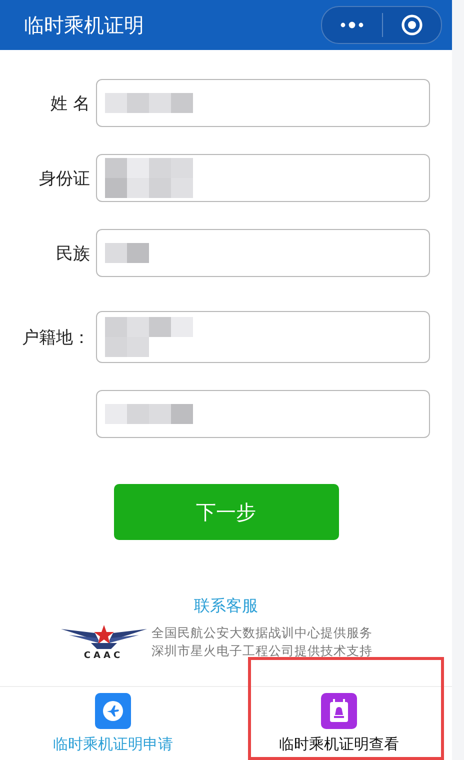 The height and width of the screenshot is (760, 464). I want to click on field-label: 户籍地：, so click(56, 337).